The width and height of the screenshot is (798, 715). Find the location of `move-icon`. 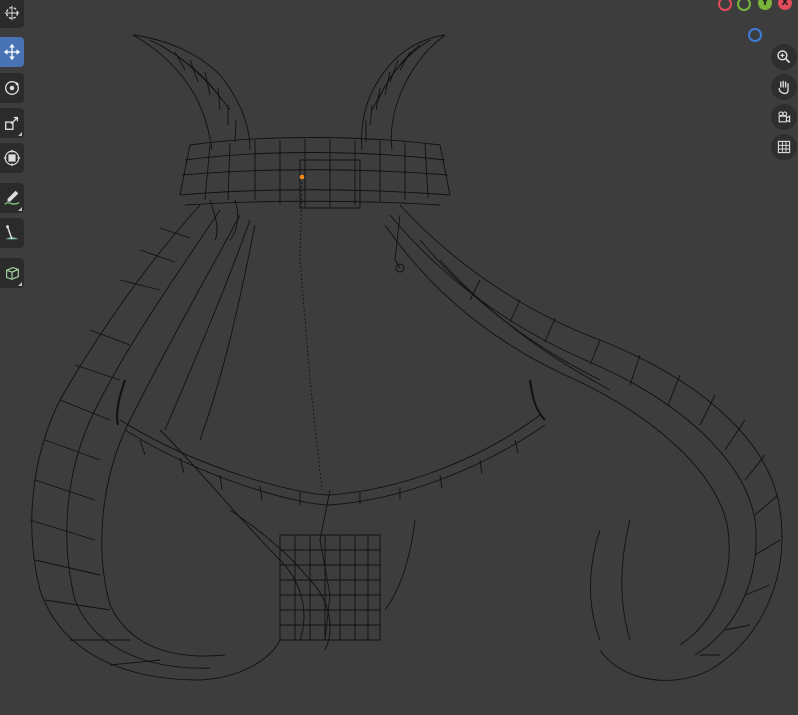

move-icon is located at coordinates (12, 52).